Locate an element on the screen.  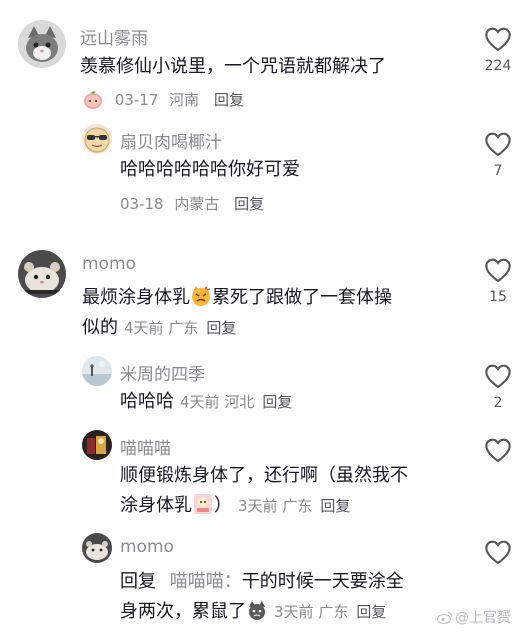
comment-text: 羡慕修仙小说里，一个咒语就都解决了 is located at coordinates (233, 66).